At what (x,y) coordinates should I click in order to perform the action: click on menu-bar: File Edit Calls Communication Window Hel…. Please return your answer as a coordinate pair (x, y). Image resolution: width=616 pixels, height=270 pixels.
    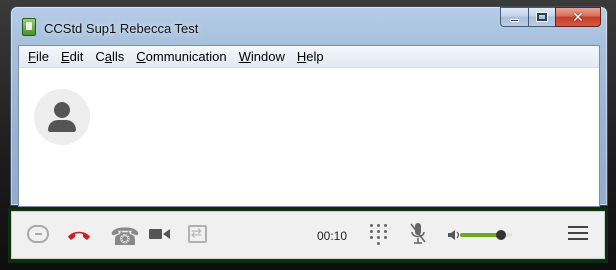
    Looking at the image, I should click on (309, 57).